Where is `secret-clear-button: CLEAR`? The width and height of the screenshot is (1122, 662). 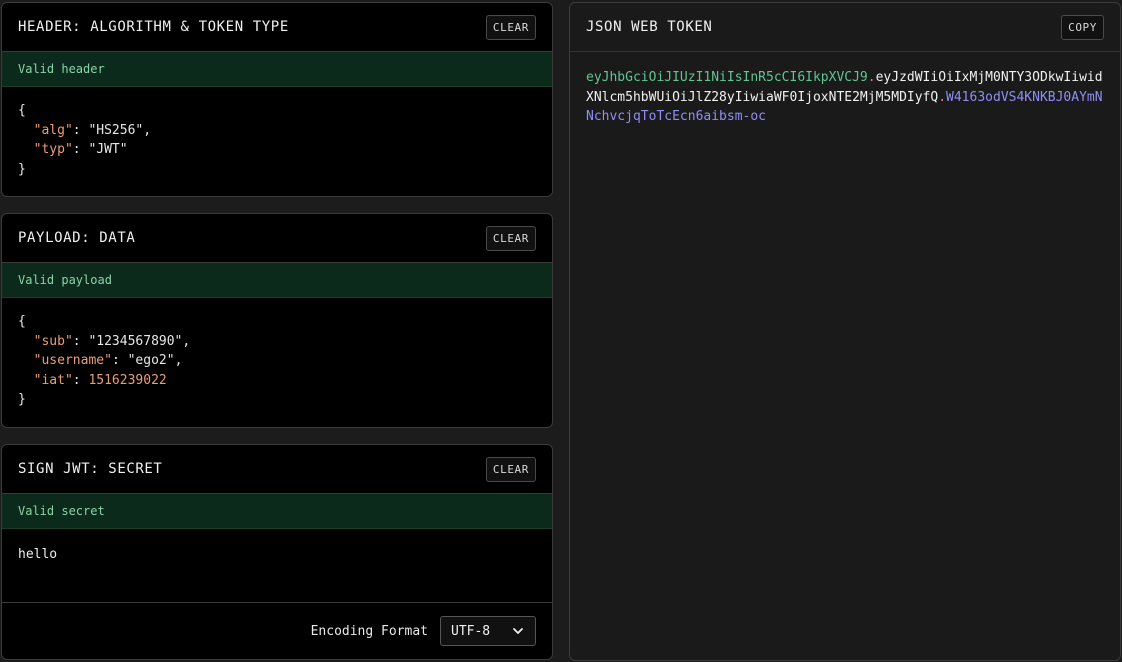
secret-clear-button: CLEAR is located at coordinates (510, 469).